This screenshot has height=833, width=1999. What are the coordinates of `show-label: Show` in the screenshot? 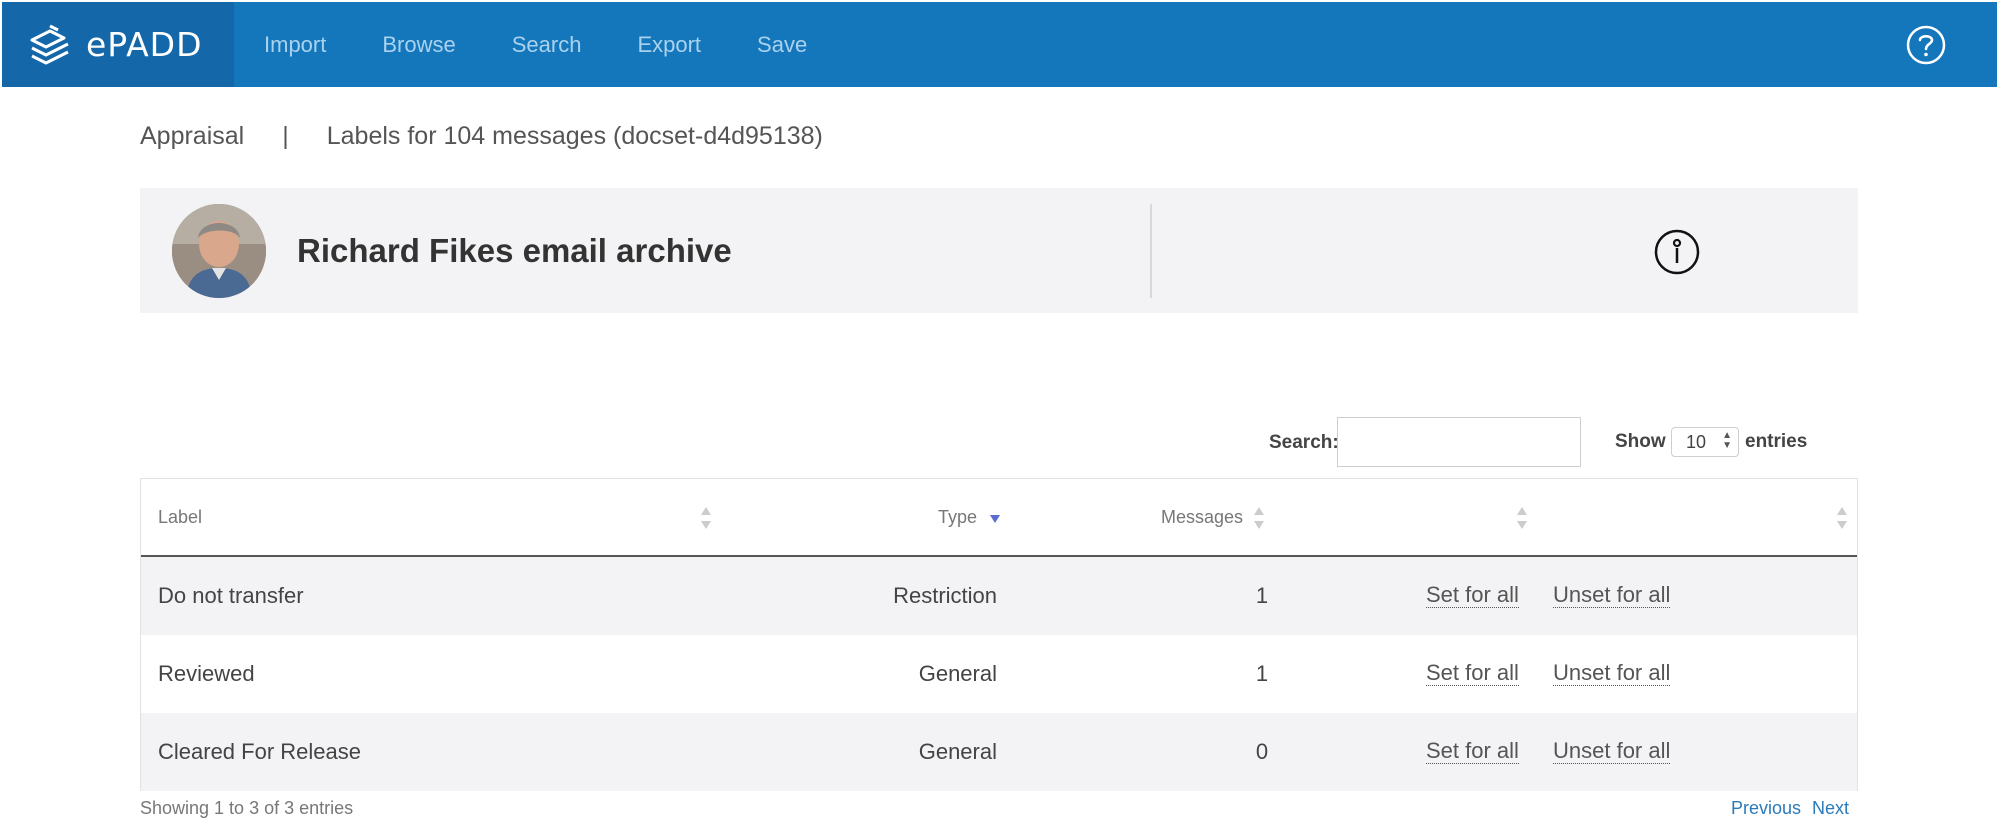 It's located at (1640, 441).